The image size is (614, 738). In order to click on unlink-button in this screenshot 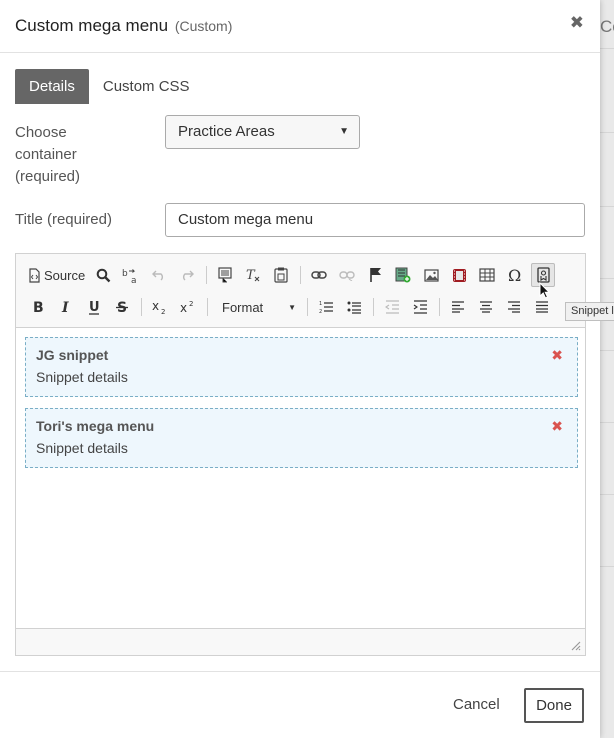, I will do `click(347, 275)`.